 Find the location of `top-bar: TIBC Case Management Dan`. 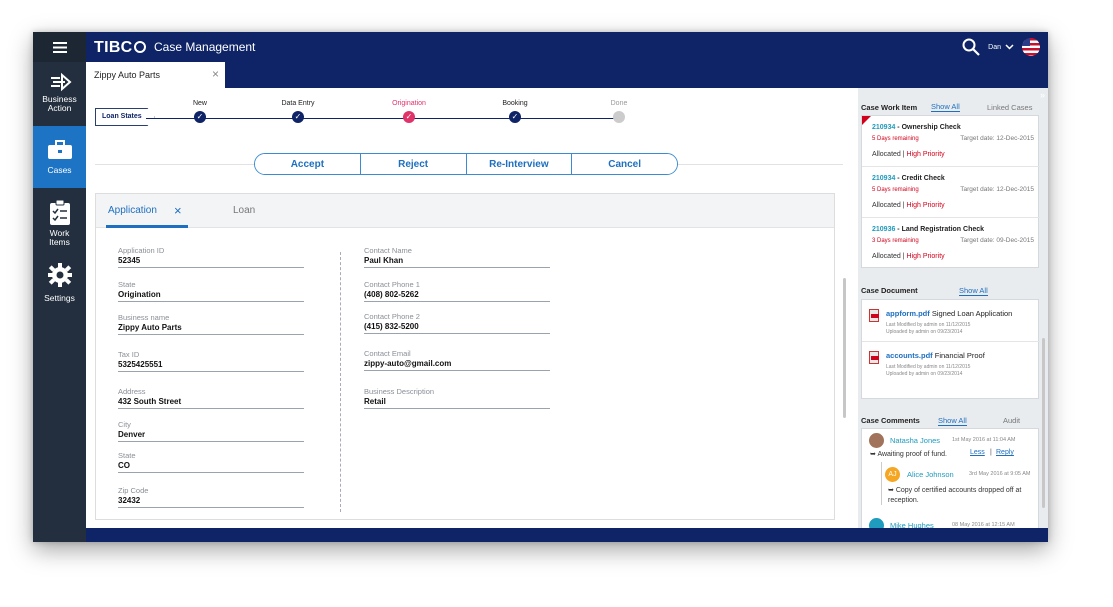

top-bar: TIBC Case Management Dan is located at coordinates (567, 47).